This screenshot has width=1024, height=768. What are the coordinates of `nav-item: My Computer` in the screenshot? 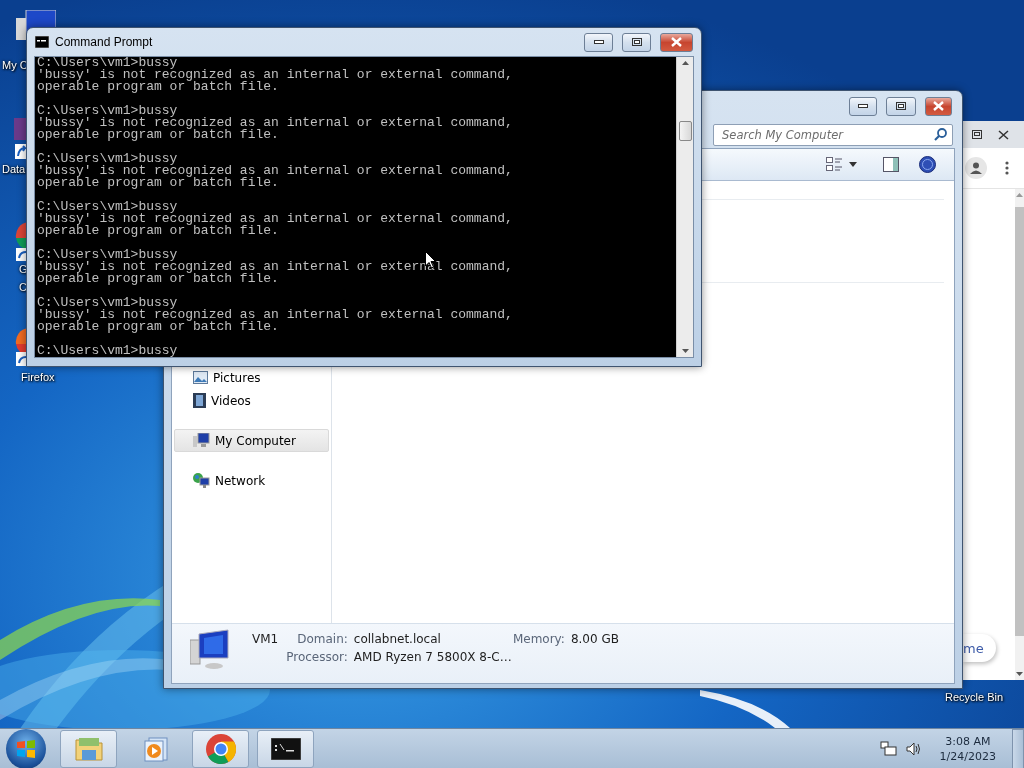 It's located at (251, 440).